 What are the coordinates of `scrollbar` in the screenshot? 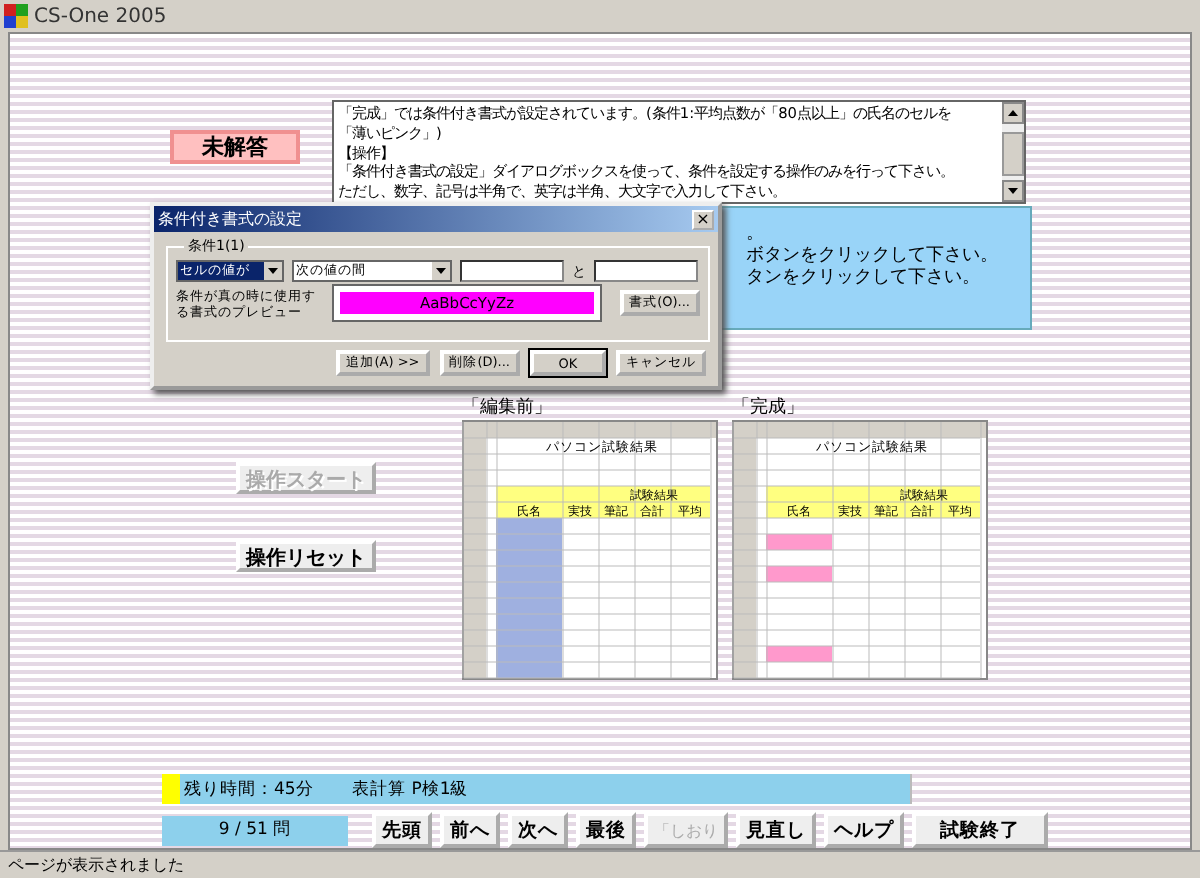 It's located at (1013, 152).